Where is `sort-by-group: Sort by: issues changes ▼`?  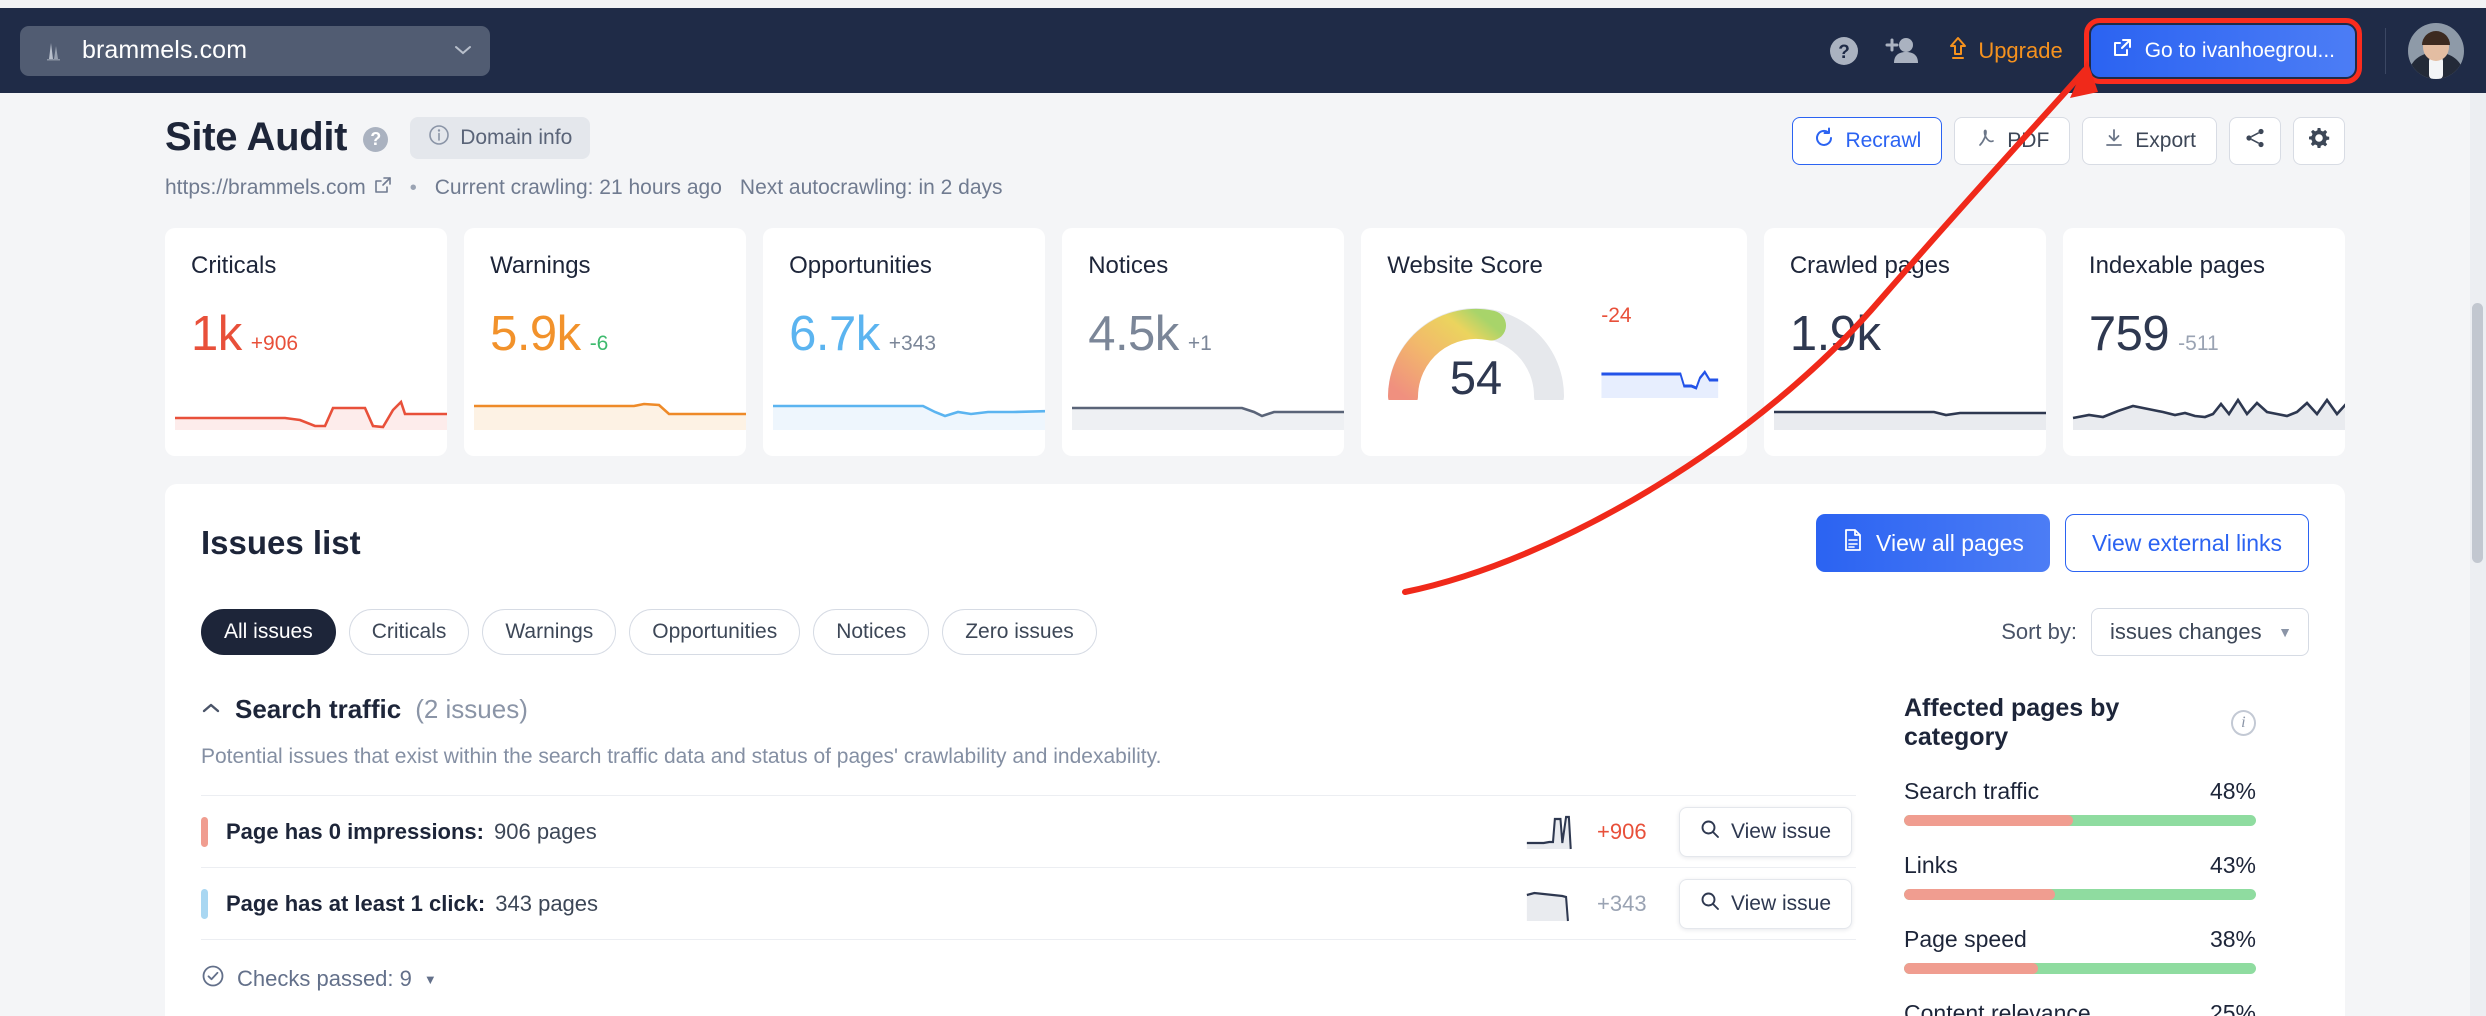
sort-by-group: Sort by: issues changes ▼ is located at coordinates (2155, 632).